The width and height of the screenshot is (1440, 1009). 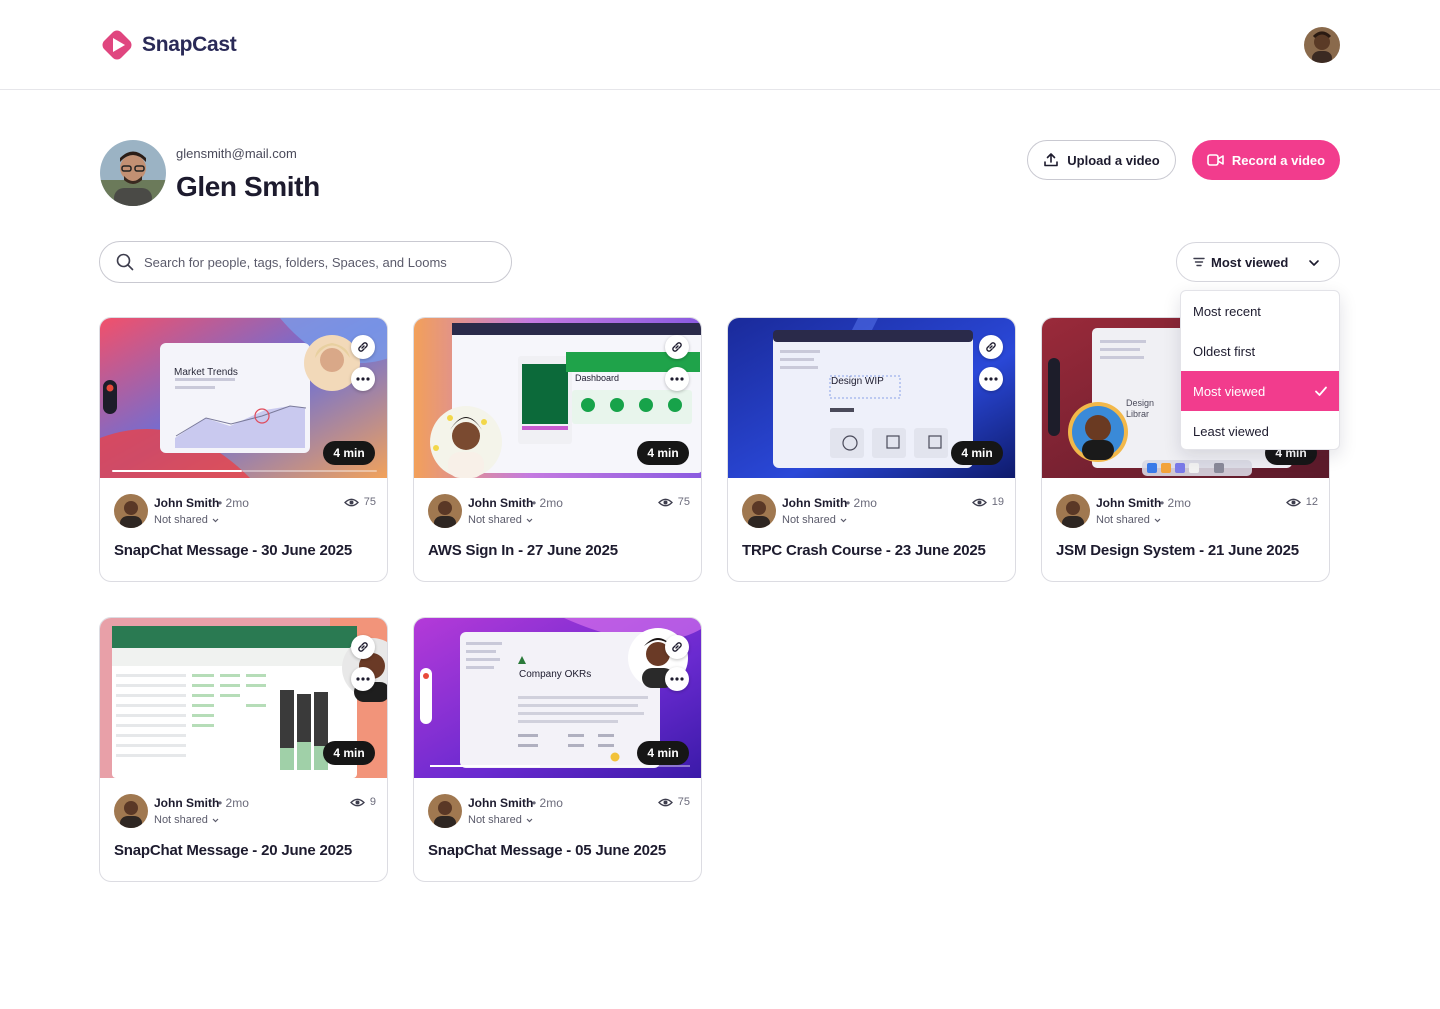 What do you see at coordinates (189, 44) in the screenshot?
I see `app-name: SnapCast` at bounding box center [189, 44].